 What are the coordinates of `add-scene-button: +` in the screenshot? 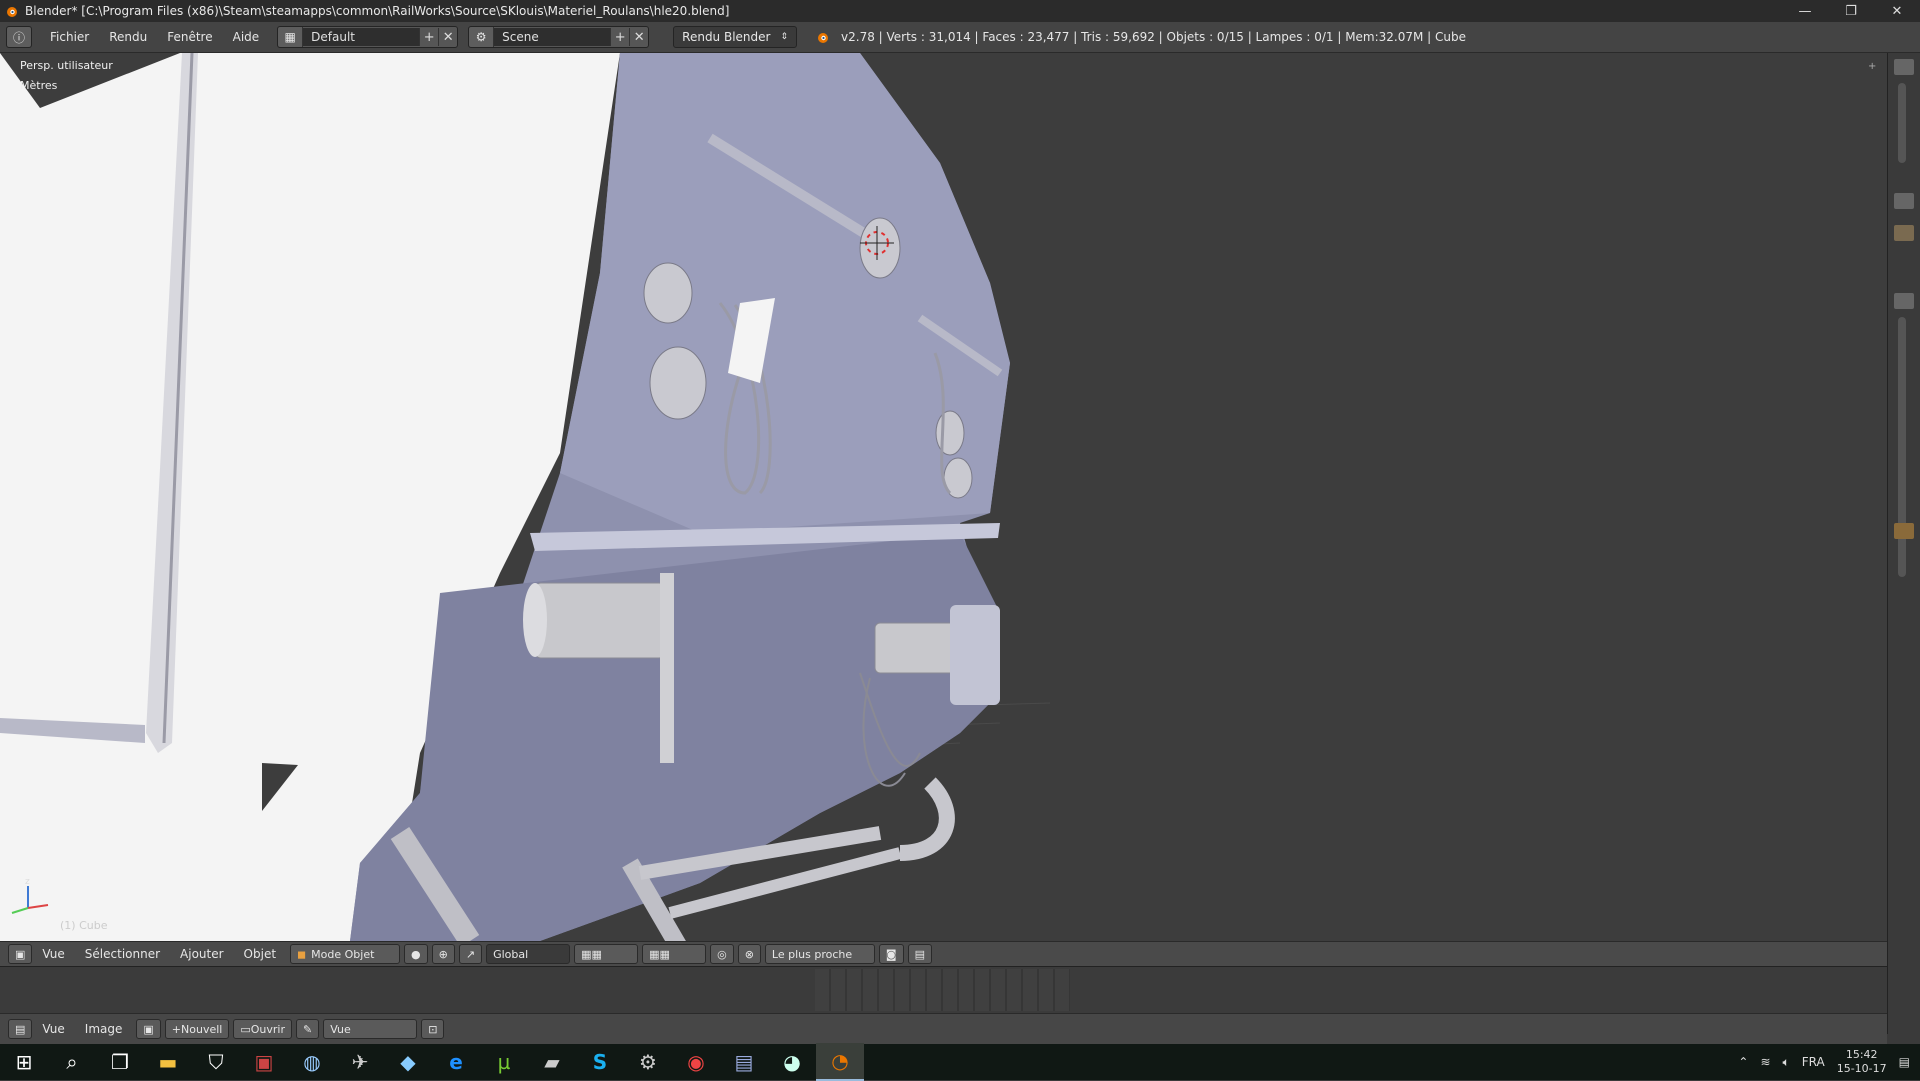 It's located at (619, 37).